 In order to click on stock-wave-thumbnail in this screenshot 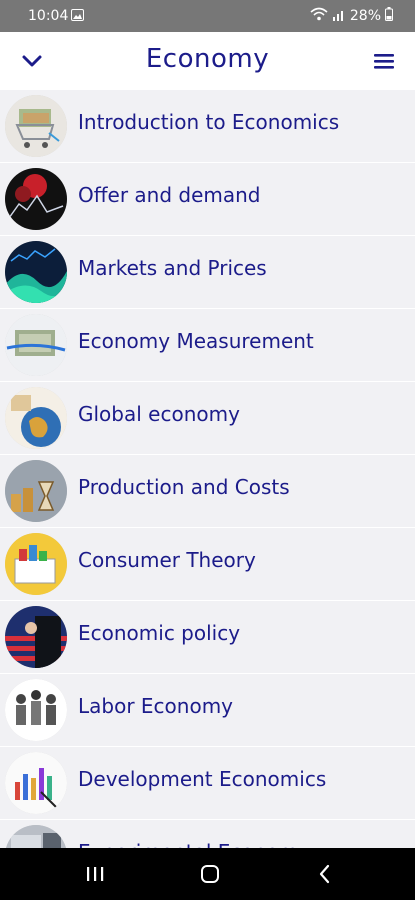, I will do `click(36, 272)`.